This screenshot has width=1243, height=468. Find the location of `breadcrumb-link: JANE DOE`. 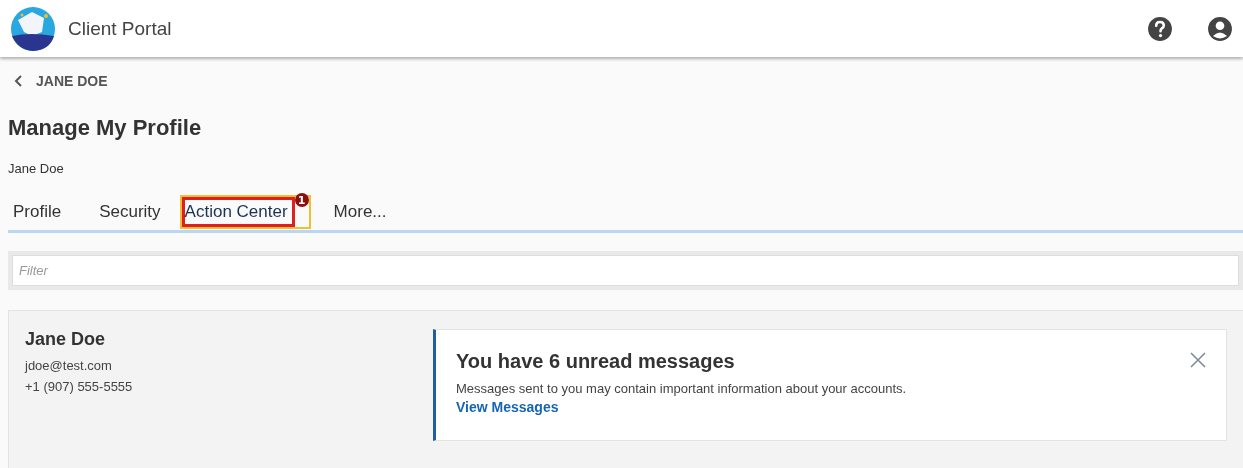

breadcrumb-link: JANE DOE is located at coordinates (72, 81).